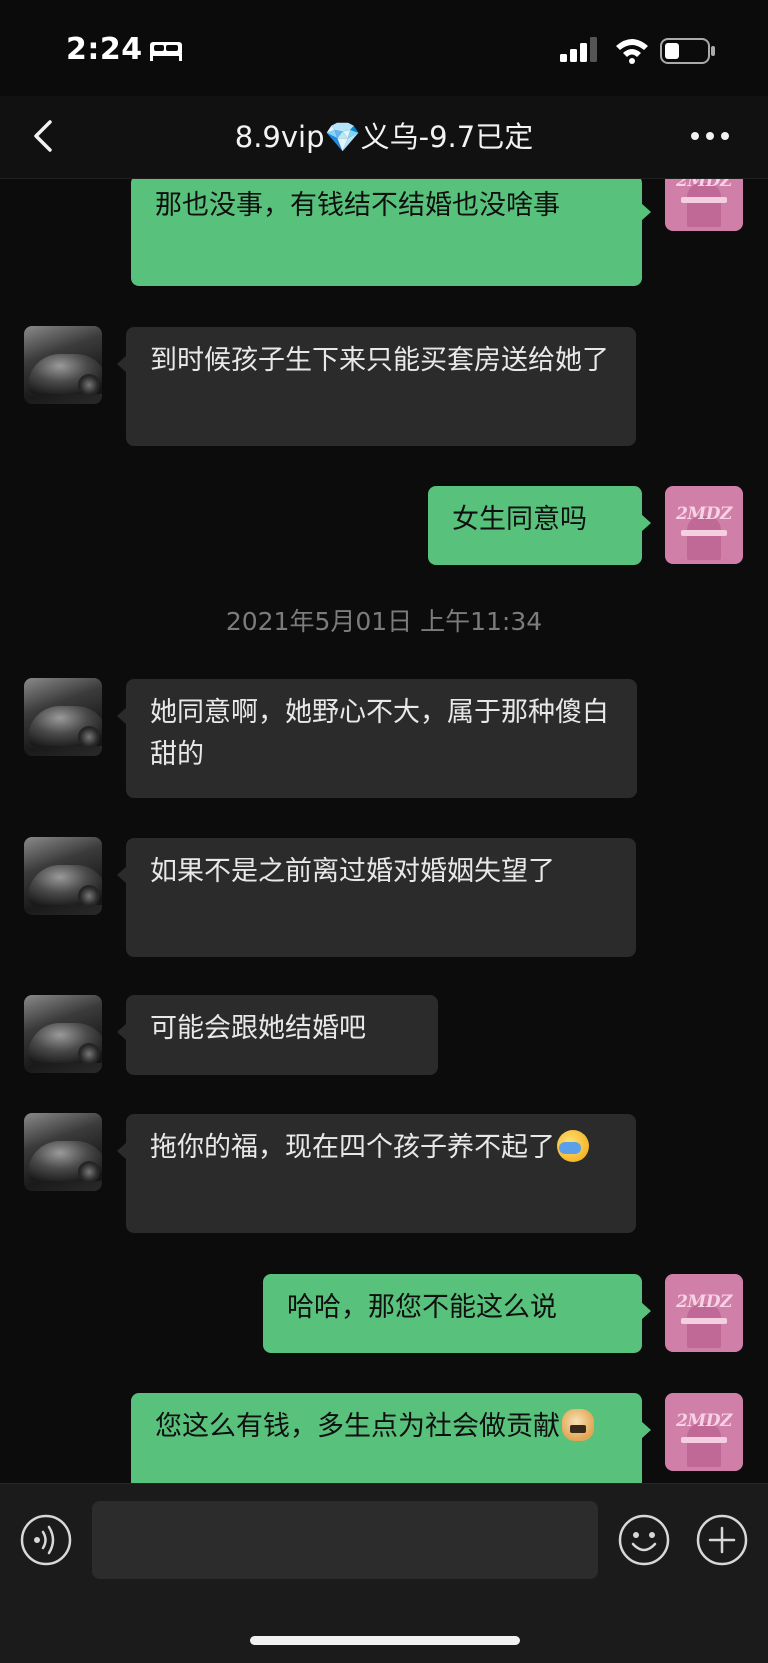 Image resolution: width=768 pixels, height=1663 pixels. I want to click on wifi-icon, so click(632, 51).